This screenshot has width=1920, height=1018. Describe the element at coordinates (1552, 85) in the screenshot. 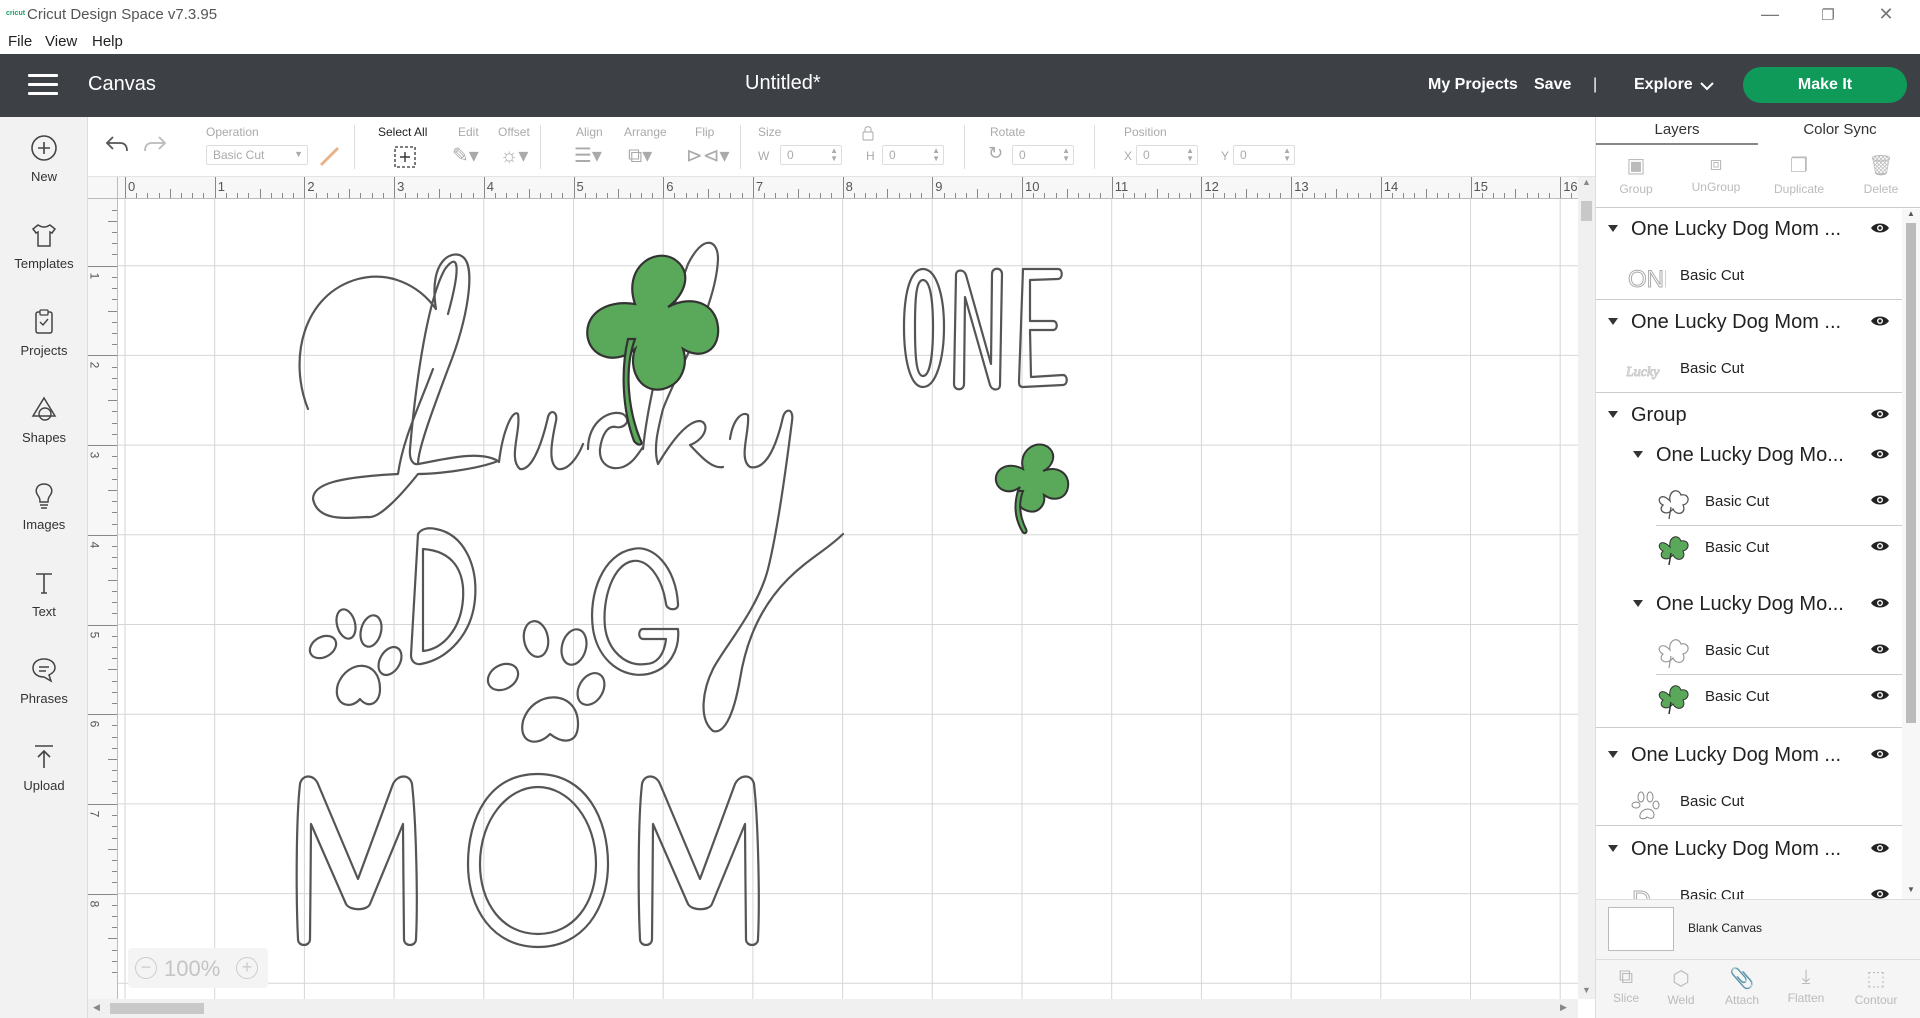

I see `save-link: Save` at that location.